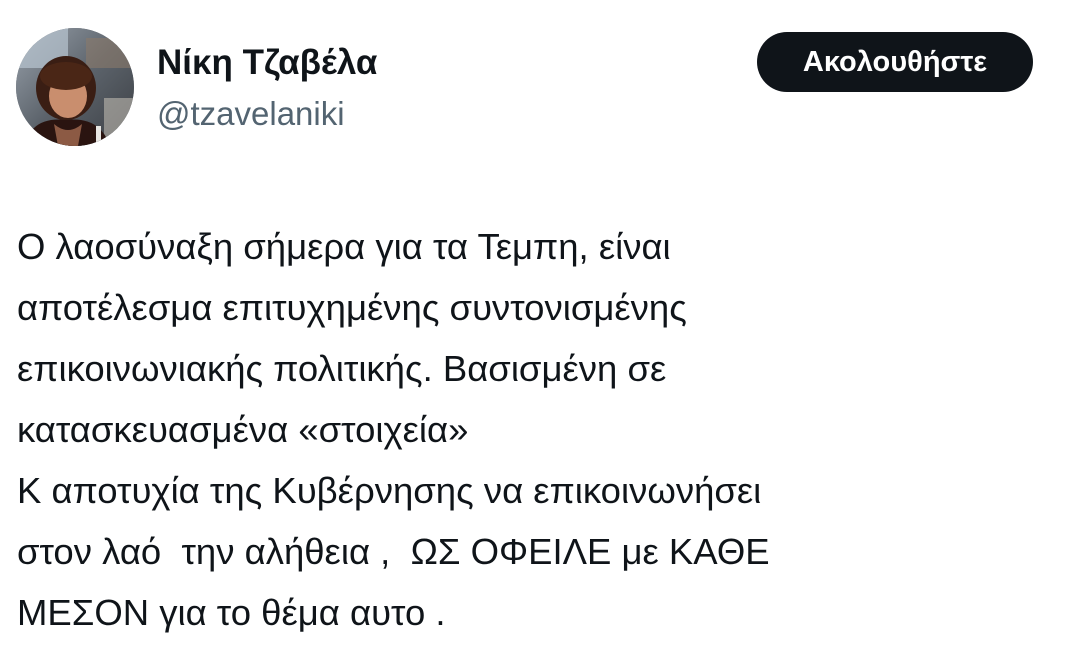 The width and height of the screenshot is (1070, 671). Describe the element at coordinates (342, 368) in the screenshot. I see `tweet-text-line: επικοινωνιακής πολιτικής. Βασισμένη σε` at that location.